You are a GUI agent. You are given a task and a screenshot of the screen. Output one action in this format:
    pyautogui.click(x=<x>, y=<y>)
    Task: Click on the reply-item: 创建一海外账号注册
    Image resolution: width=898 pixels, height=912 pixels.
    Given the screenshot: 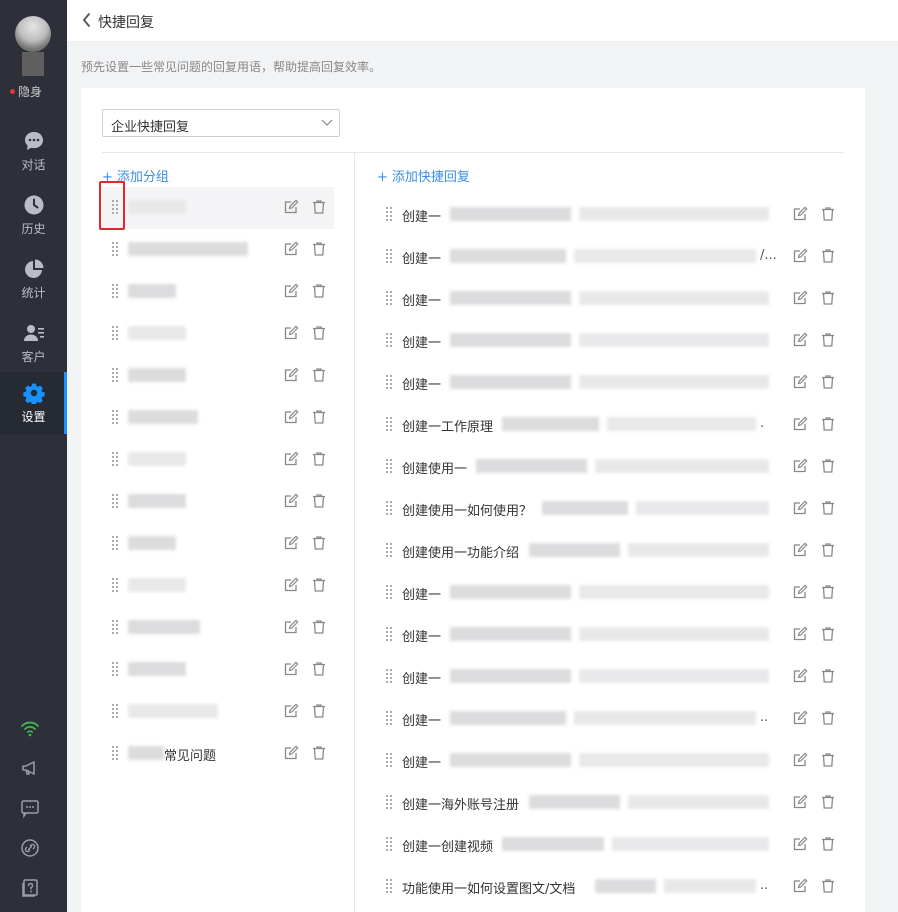 What is the action you would take?
    pyautogui.click(x=614, y=803)
    